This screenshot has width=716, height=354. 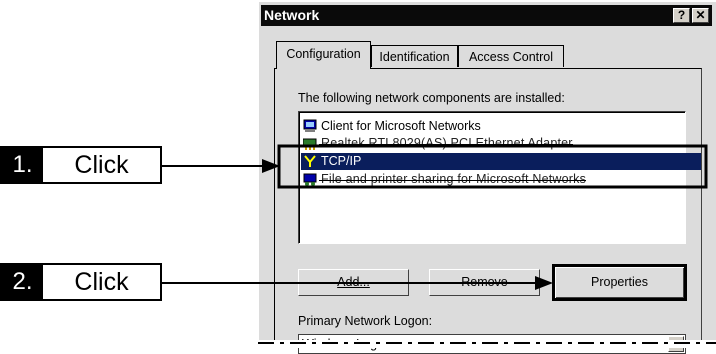 I want to click on help-button: ?, so click(x=681, y=15).